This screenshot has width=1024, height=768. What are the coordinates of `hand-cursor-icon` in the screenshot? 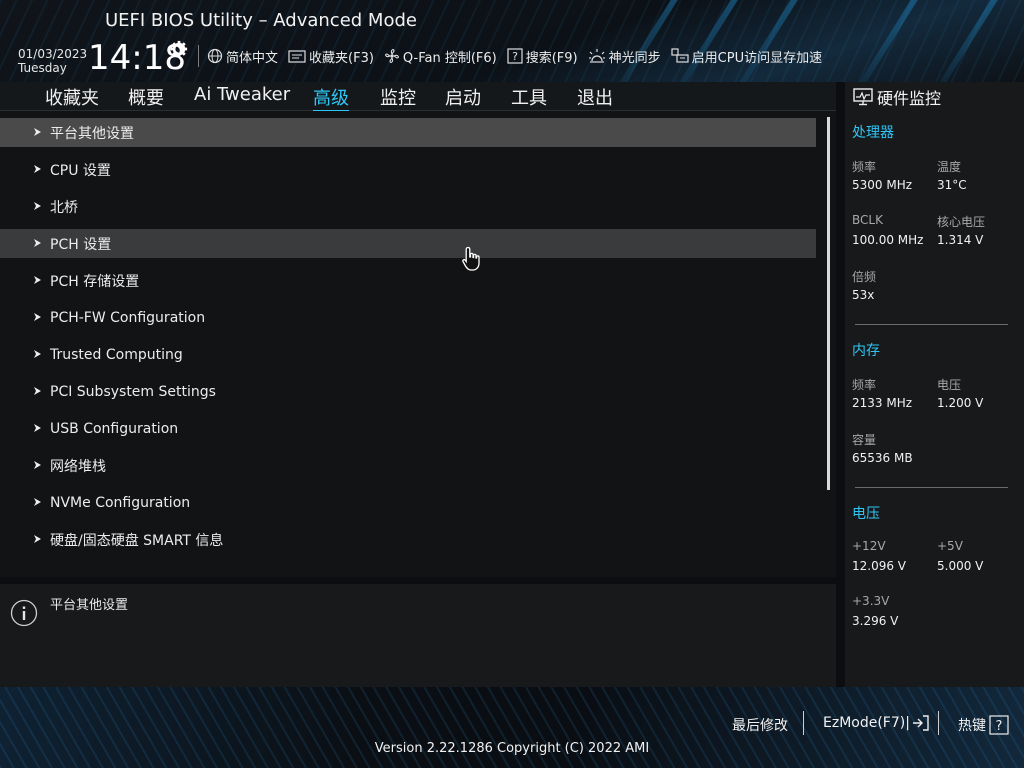 It's located at (471, 258).